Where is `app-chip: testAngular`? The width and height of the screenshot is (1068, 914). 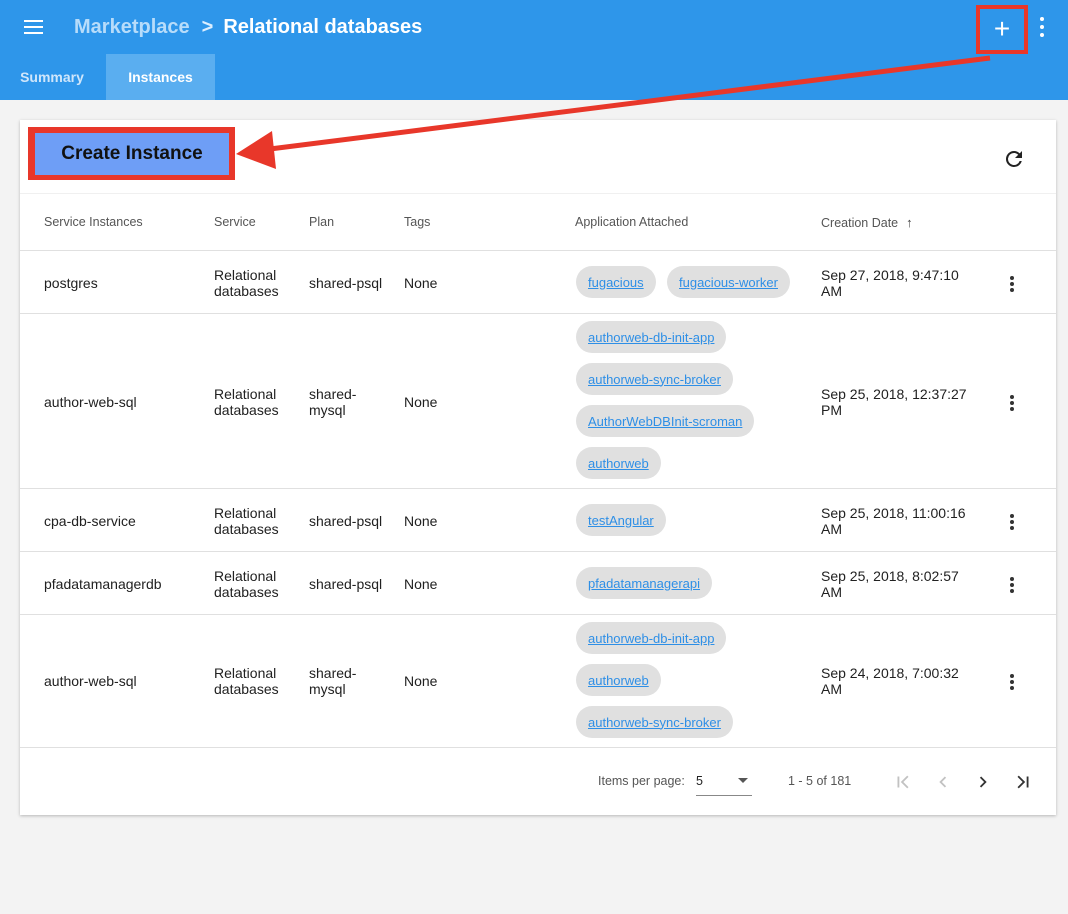 app-chip: testAngular is located at coordinates (621, 520).